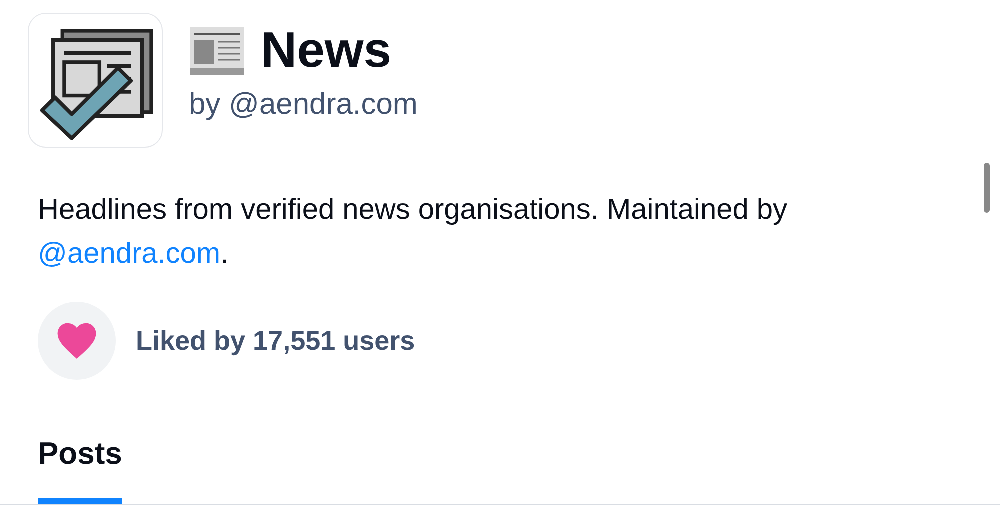 The width and height of the screenshot is (1000, 523). I want to click on feed-author: by @aendra.com, so click(303, 105).